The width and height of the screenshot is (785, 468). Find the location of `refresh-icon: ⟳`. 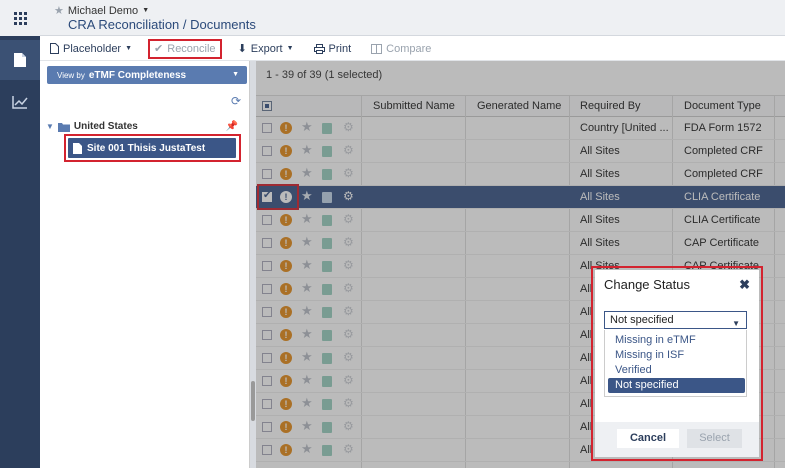

refresh-icon: ⟳ is located at coordinates (236, 101).